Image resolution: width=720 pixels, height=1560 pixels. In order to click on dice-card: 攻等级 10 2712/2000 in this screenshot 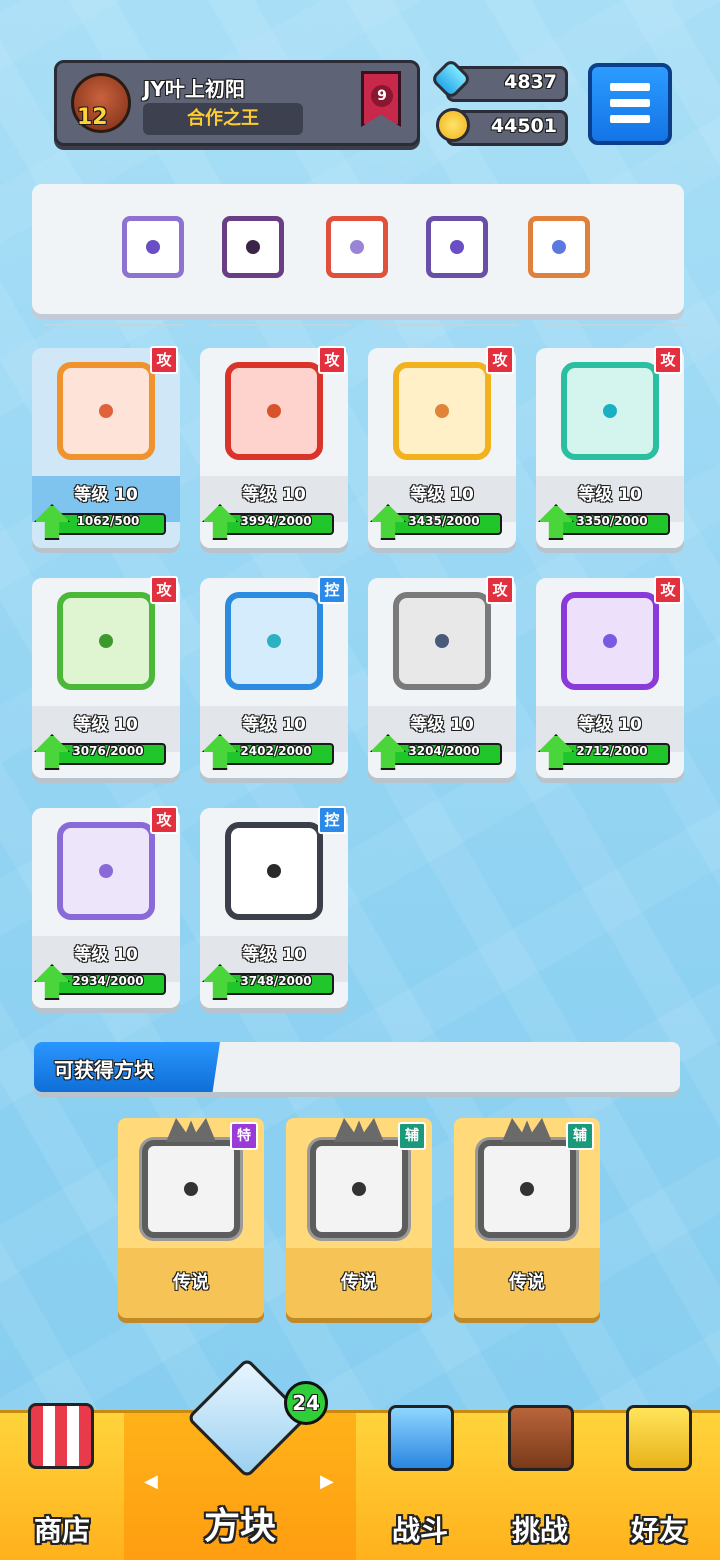, I will do `click(610, 677)`.